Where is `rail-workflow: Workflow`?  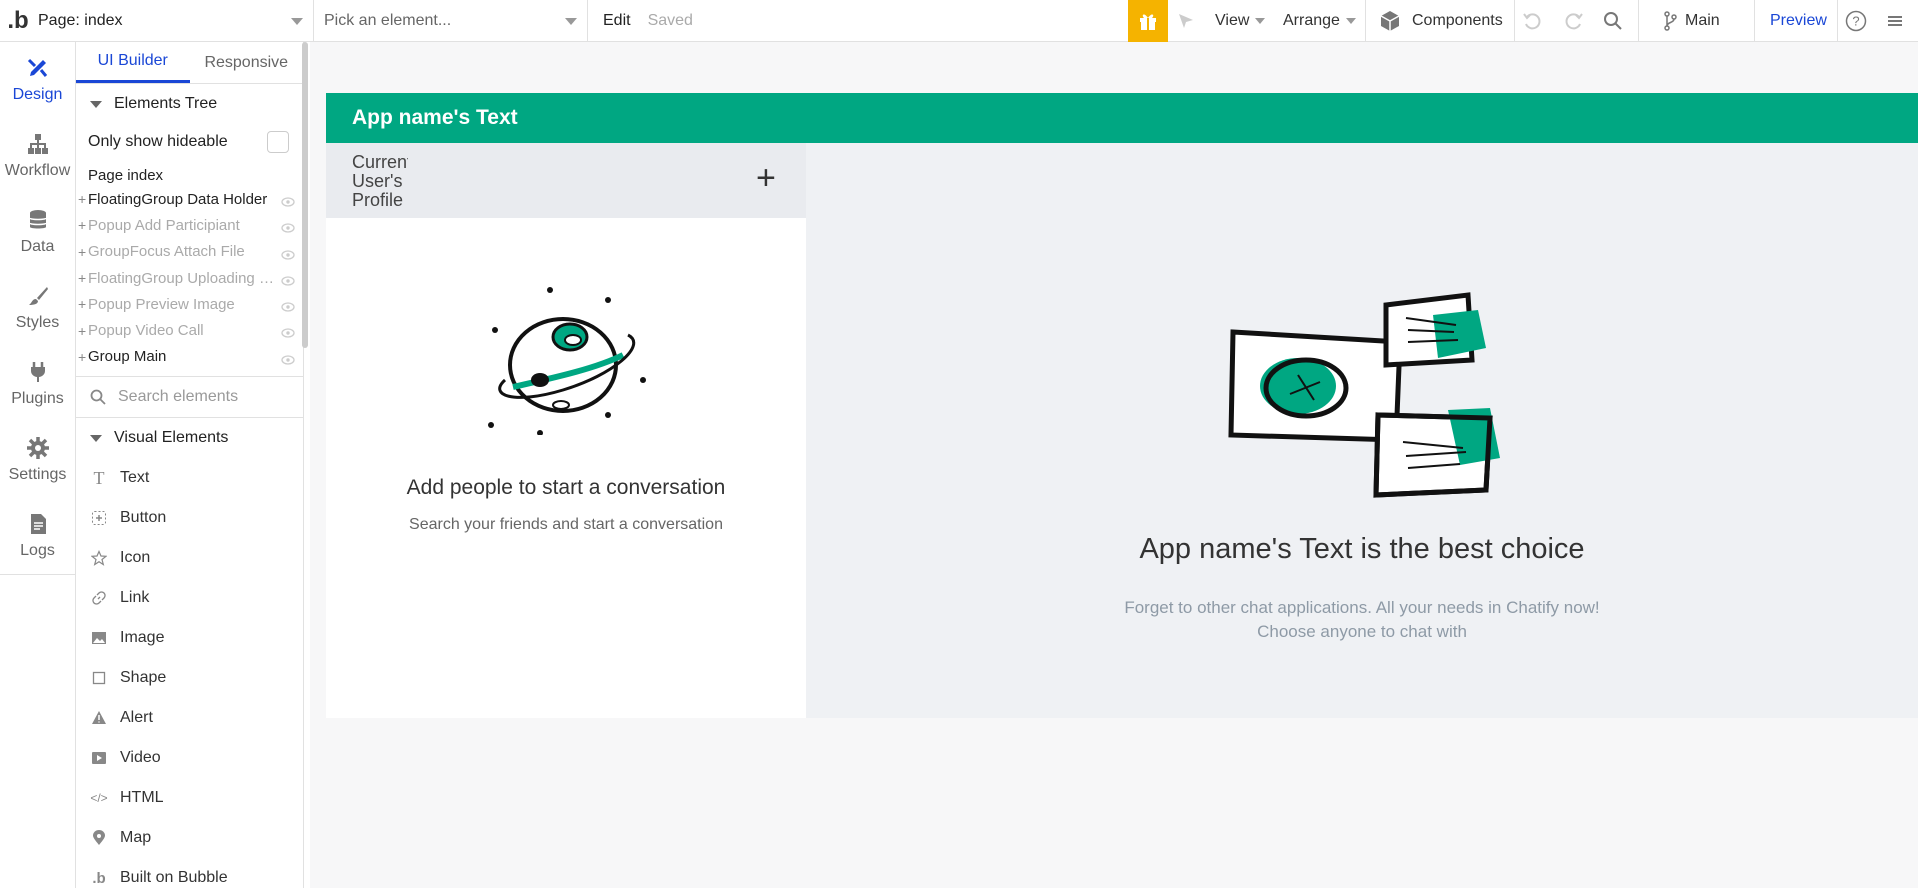 rail-workflow: Workflow is located at coordinates (37, 156).